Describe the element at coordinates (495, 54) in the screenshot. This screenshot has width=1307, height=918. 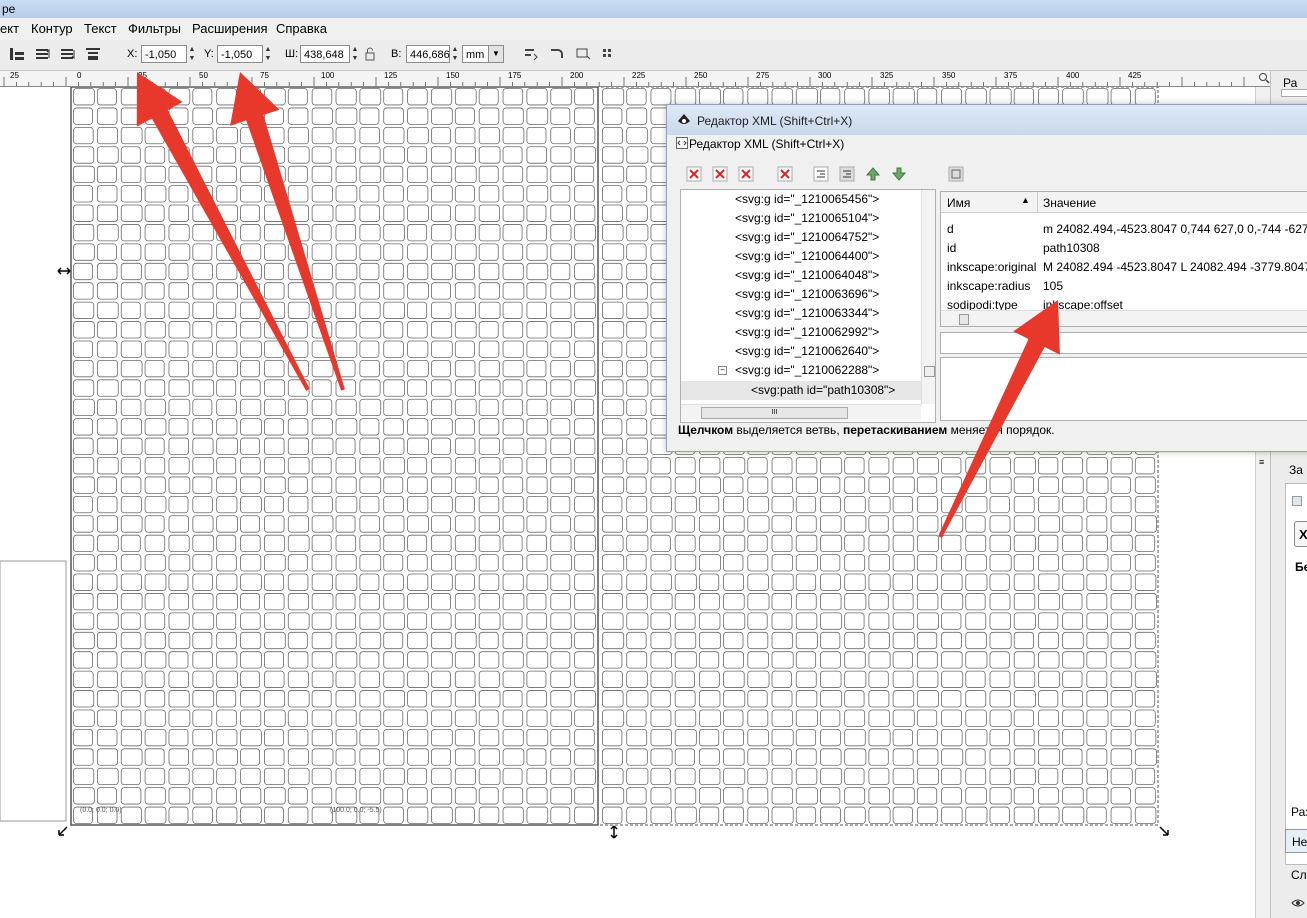
I see `chevron-down-icon: ▼` at that location.